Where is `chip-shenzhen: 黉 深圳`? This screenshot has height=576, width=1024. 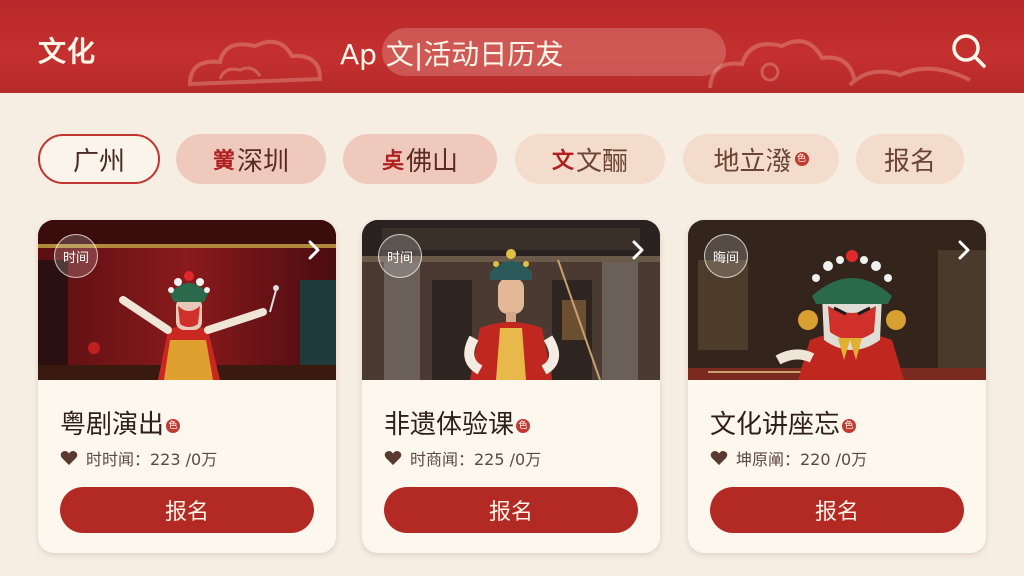 chip-shenzhen: 黉 深圳 is located at coordinates (251, 159).